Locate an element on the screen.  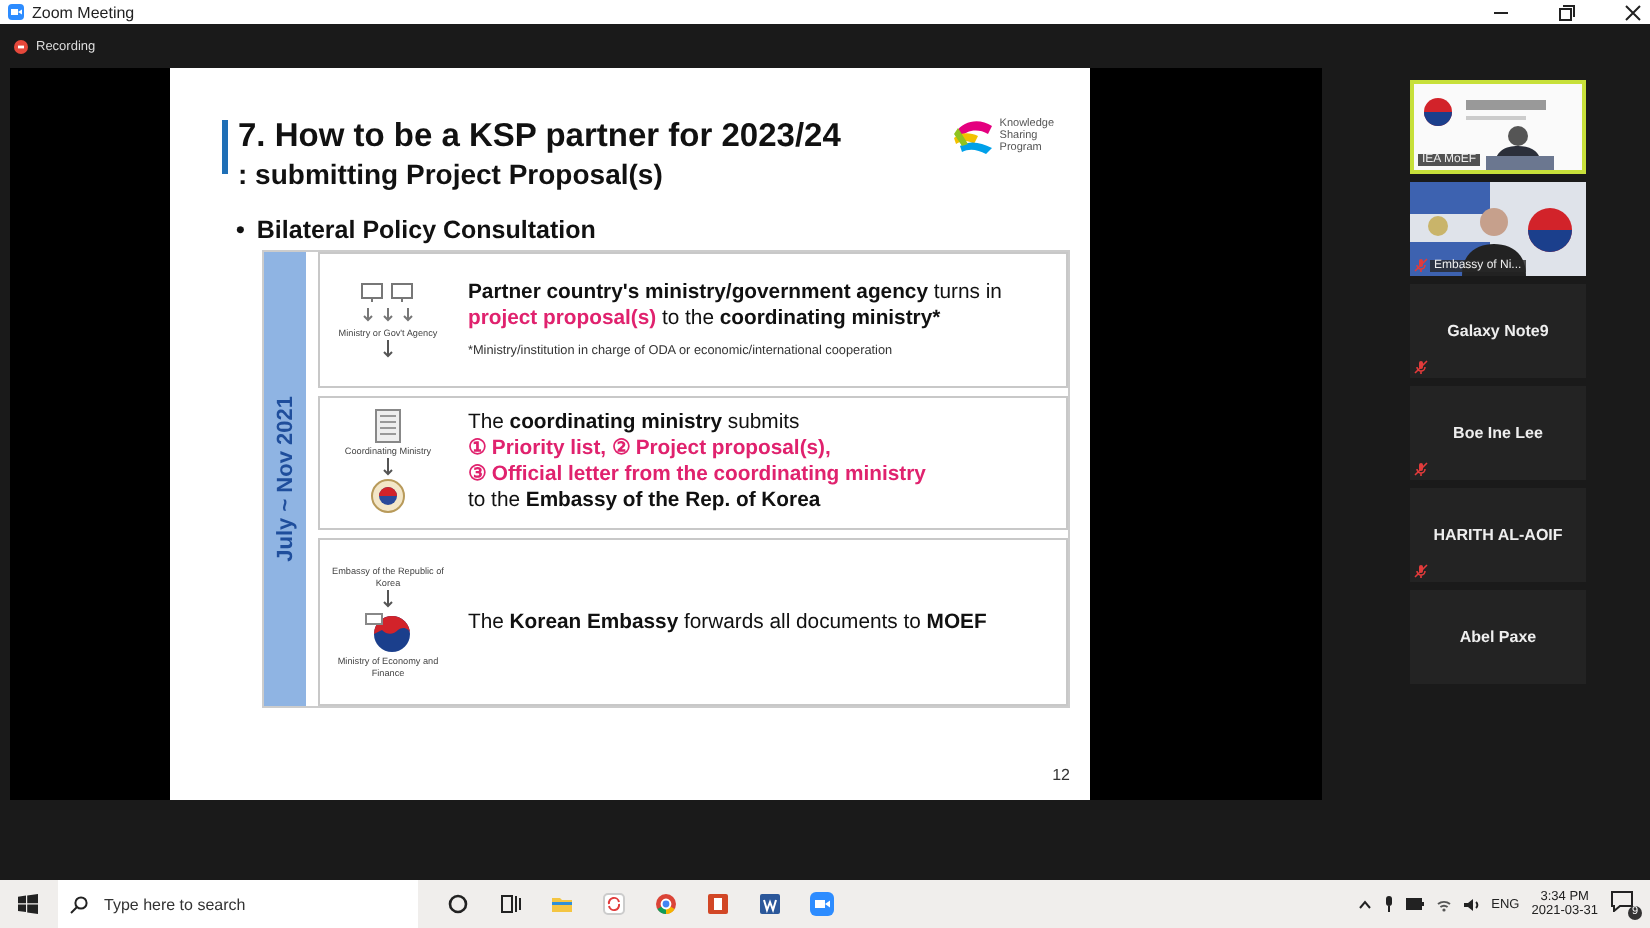
wifi-icon is located at coordinates (1443, 904).